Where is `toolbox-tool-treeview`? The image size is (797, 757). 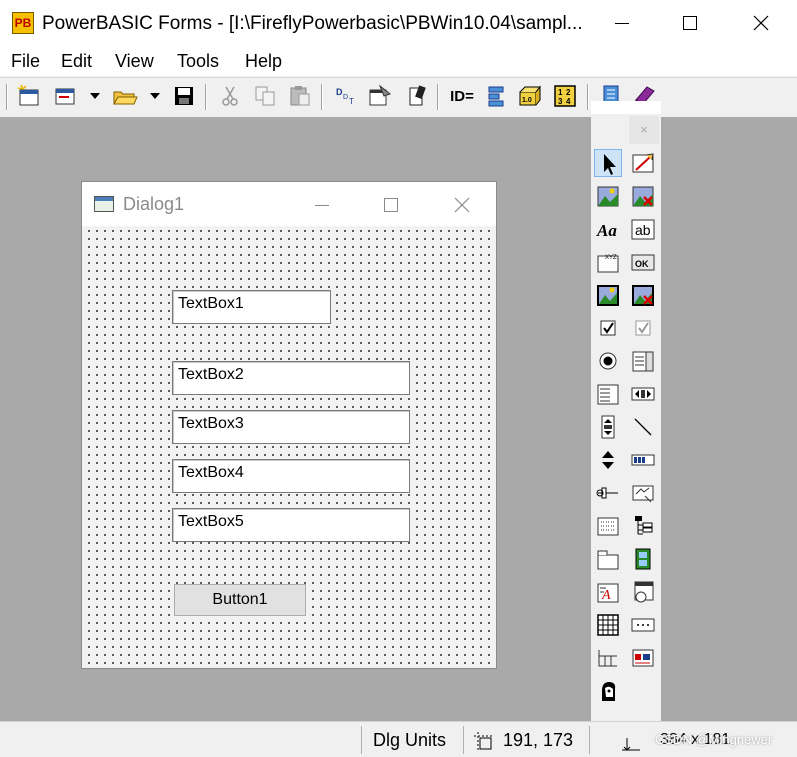
toolbox-tool-treeview is located at coordinates (643, 526).